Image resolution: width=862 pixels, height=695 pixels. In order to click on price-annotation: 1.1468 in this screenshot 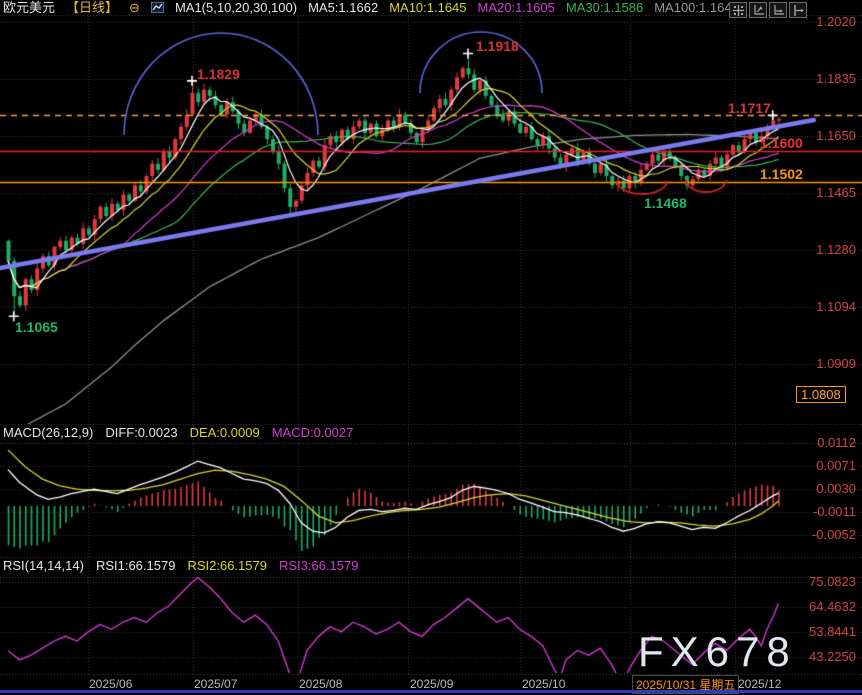, I will do `click(665, 203)`.